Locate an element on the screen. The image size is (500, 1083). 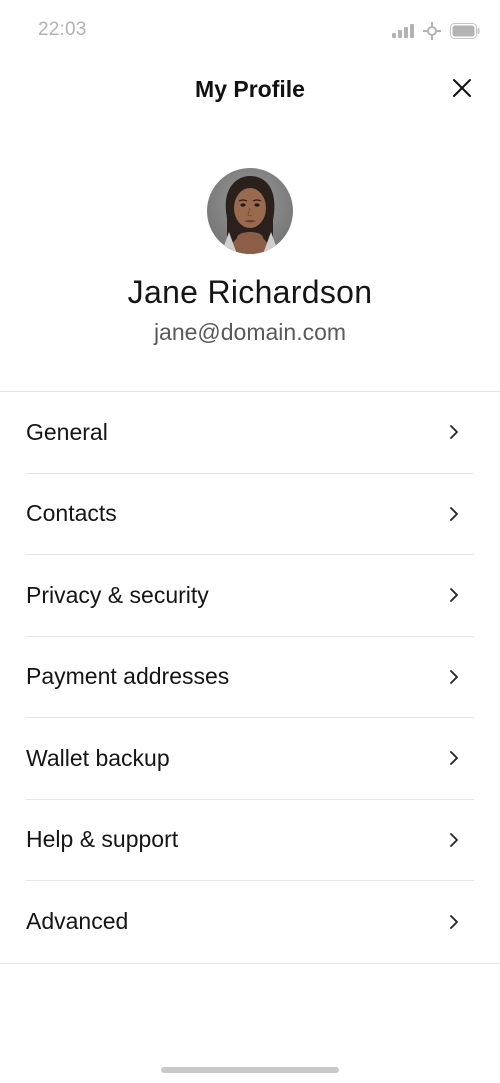
menu-item-label: Advanced is located at coordinates (77, 921).